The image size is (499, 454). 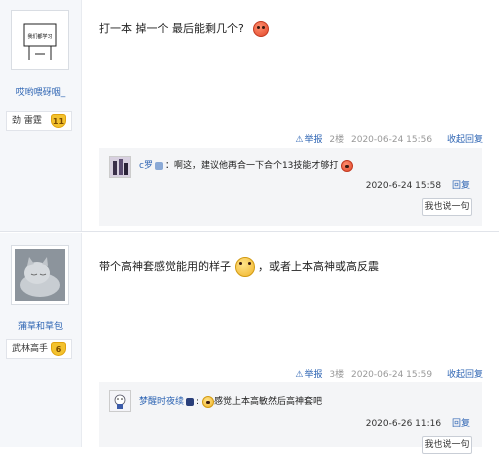 What do you see at coordinates (198, 402) in the screenshot?
I see `sub-reply-colon: :` at bounding box center [198, 402].